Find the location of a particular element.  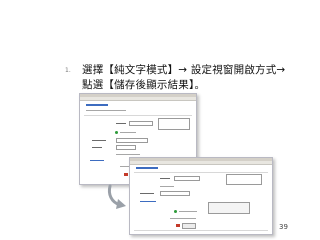

dialog-box is located at coordinates (229, 208).